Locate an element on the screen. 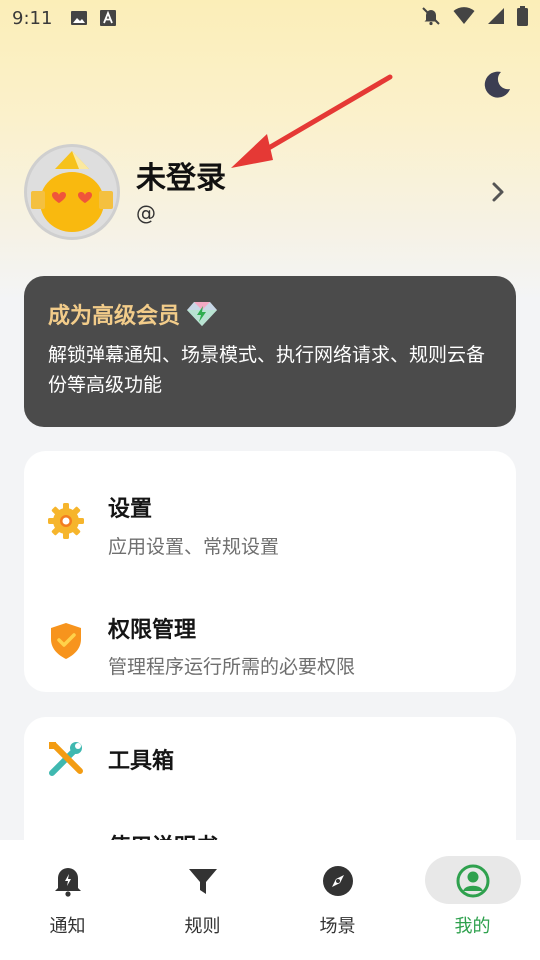 This screenshot has width=540, height=960. wrench-screwdriver-icon is located at coordinates (66, 759).